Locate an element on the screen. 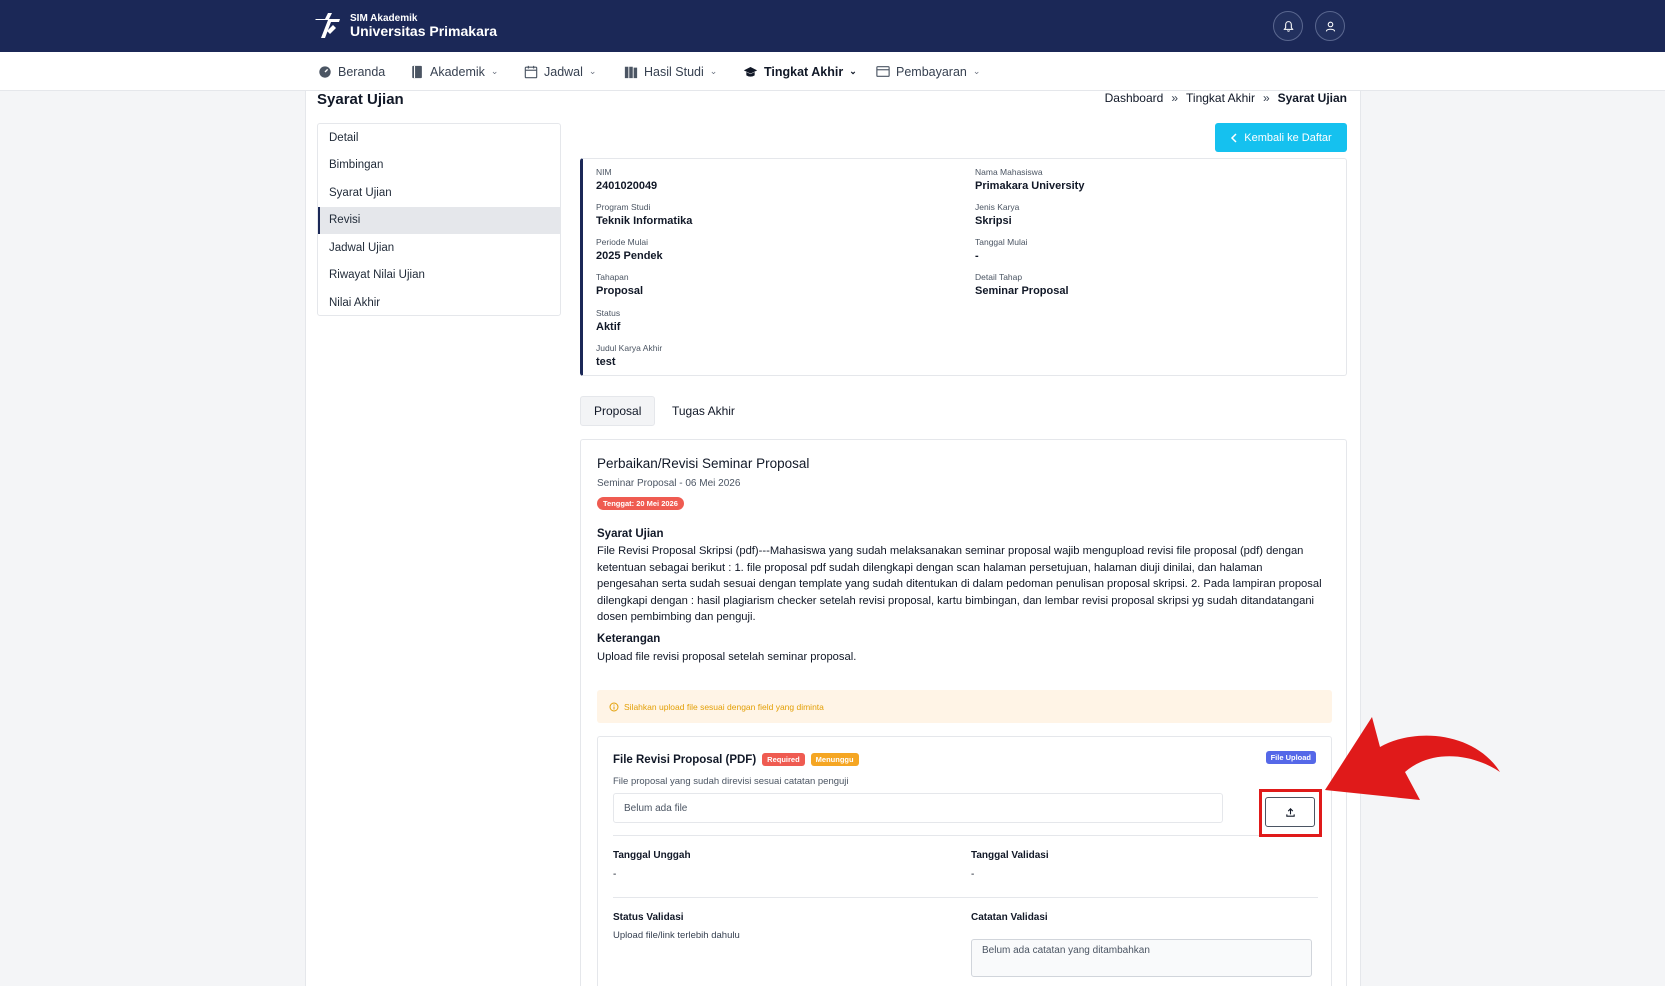 The image size is (1665, 986). tanggal-validasi-label: Tanggal Validasi is located at coordinates (1010, 855).